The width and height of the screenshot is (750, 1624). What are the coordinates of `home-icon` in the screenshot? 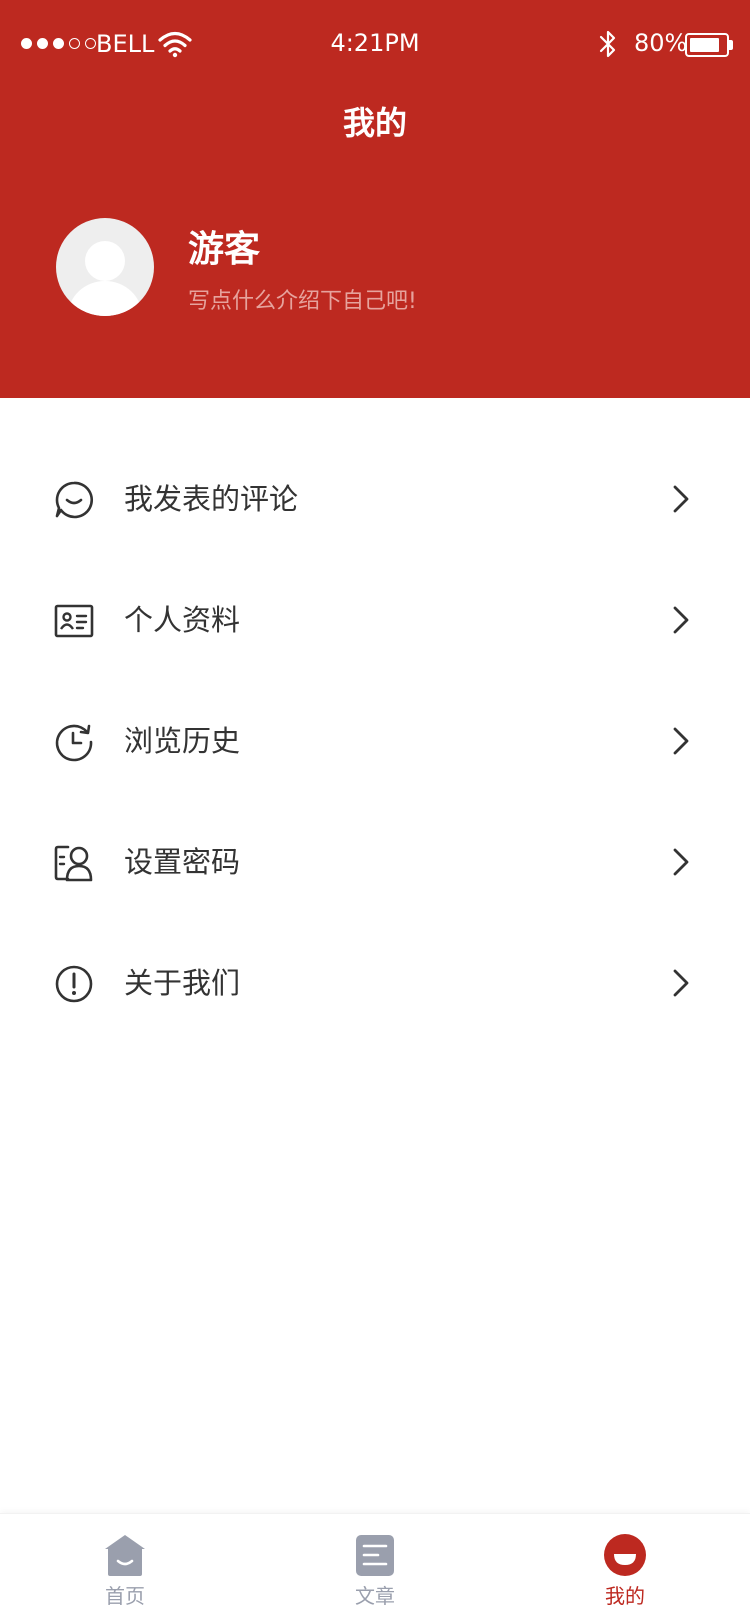 It's located at (125, 1555).